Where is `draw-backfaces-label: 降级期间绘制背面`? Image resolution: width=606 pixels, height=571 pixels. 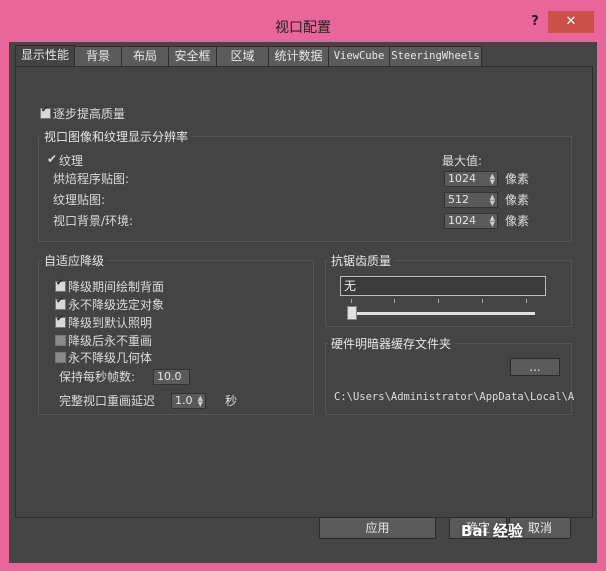
draw-backfaces-label: 降级期间绘制背面 is located at coordinates (116, 287).